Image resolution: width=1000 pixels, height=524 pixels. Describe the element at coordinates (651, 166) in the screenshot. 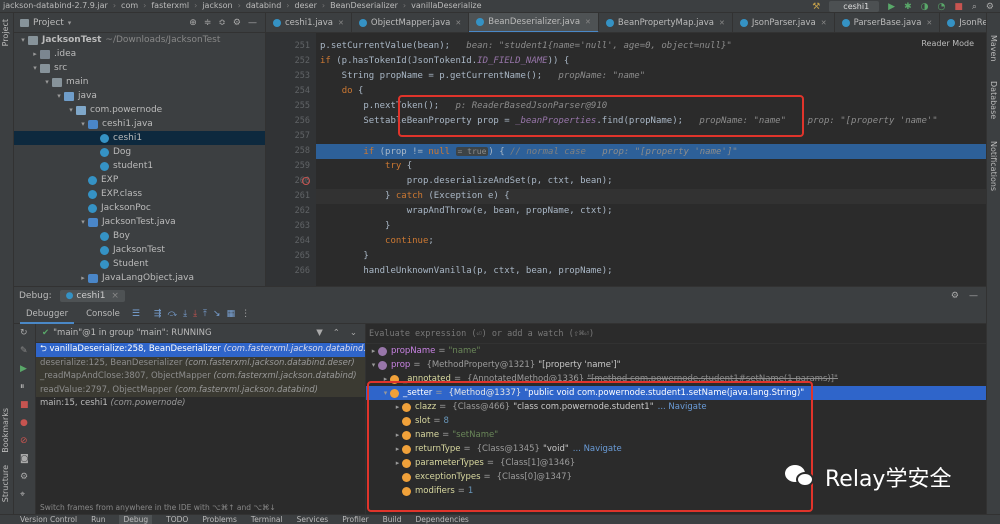

I see `code-line: try {` at that location.